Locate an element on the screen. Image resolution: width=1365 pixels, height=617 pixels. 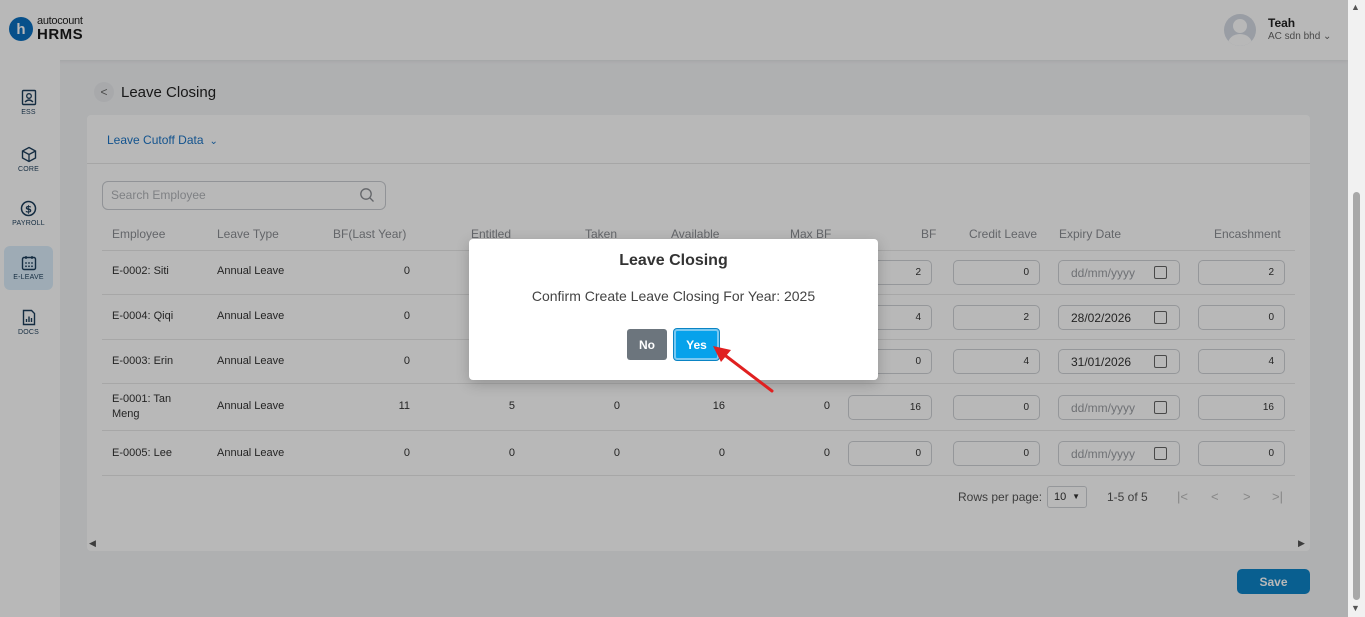
scroll-up-arrow-icon: ▲ is located at coordinates (1355, 7).